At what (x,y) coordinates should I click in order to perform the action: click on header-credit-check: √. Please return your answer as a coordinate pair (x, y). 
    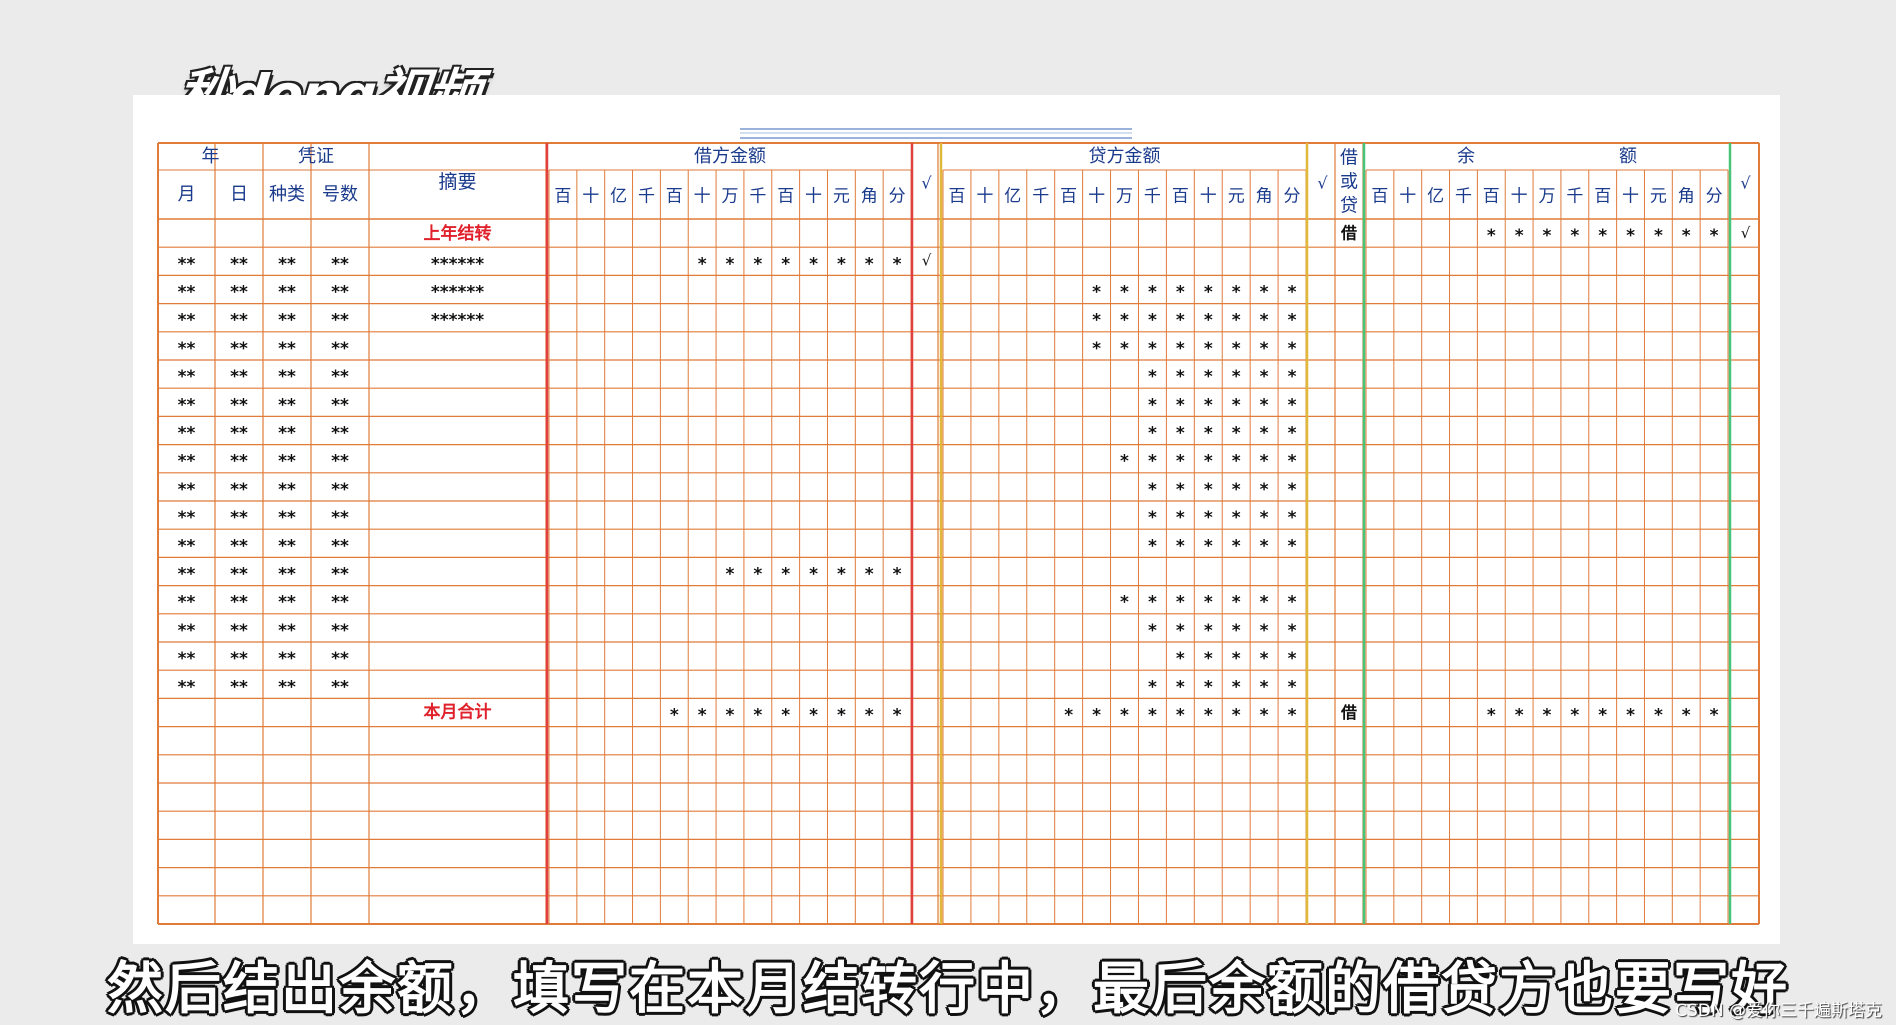
    Looking at the image, I should click on (1322, 183).